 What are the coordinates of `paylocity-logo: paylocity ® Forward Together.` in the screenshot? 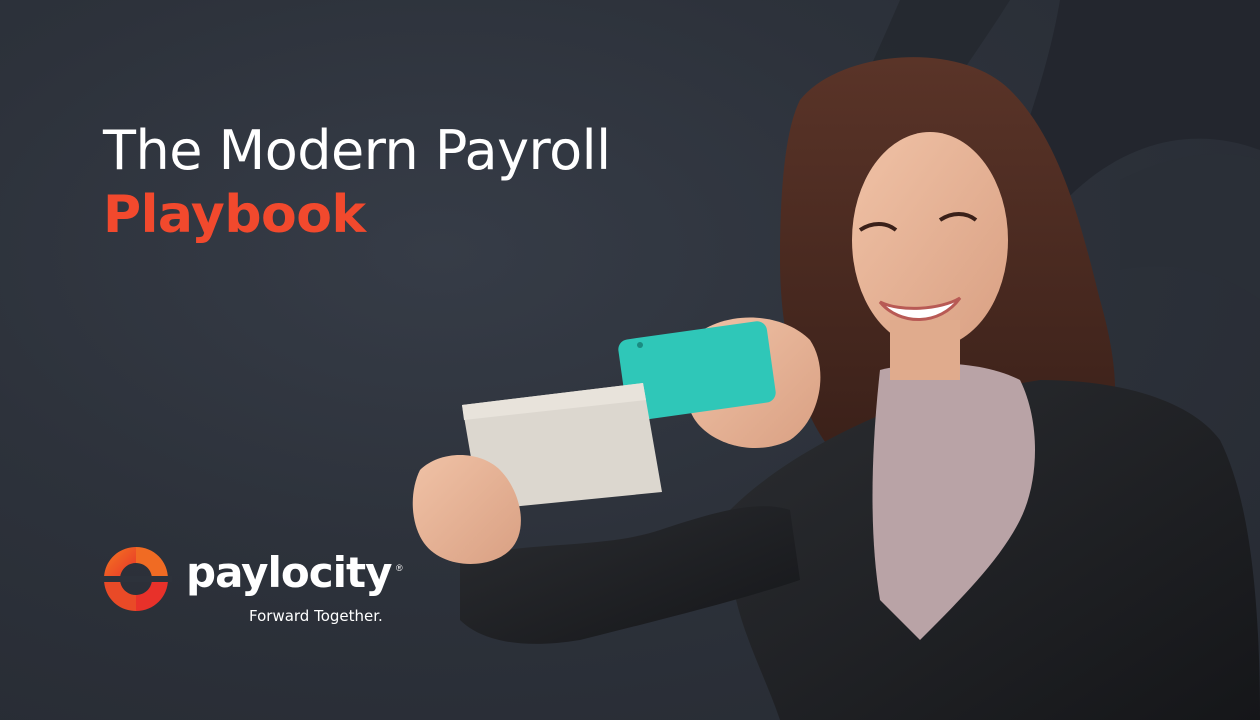 It's located at (255, 588).